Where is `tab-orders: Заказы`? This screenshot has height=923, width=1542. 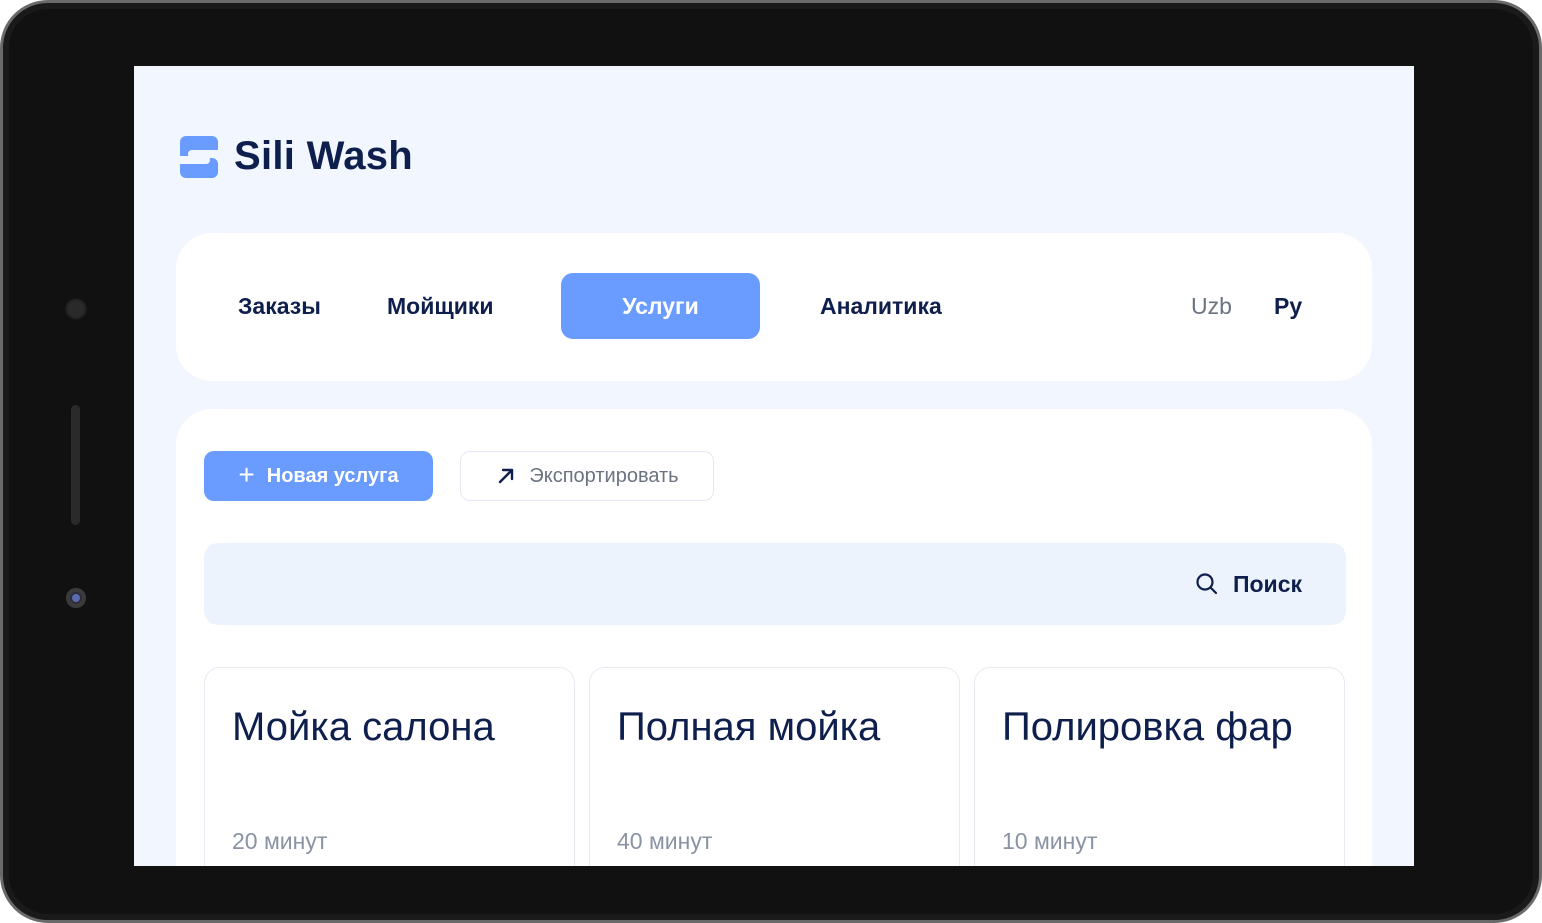 tab-orders: Заказы is located at coordinates (279, 306).